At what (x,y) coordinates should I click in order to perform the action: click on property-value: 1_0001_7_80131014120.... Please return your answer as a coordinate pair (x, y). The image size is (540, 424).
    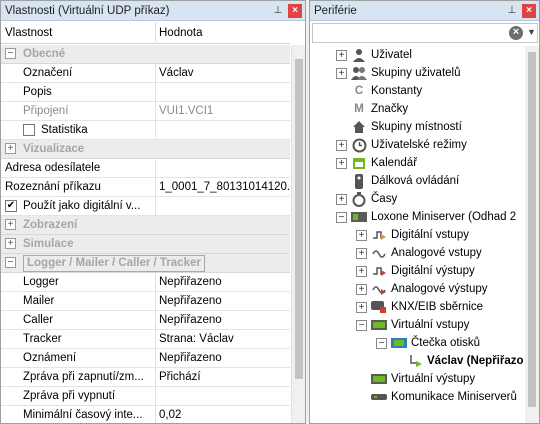
    Looking at the image, I should click on (224, 187).